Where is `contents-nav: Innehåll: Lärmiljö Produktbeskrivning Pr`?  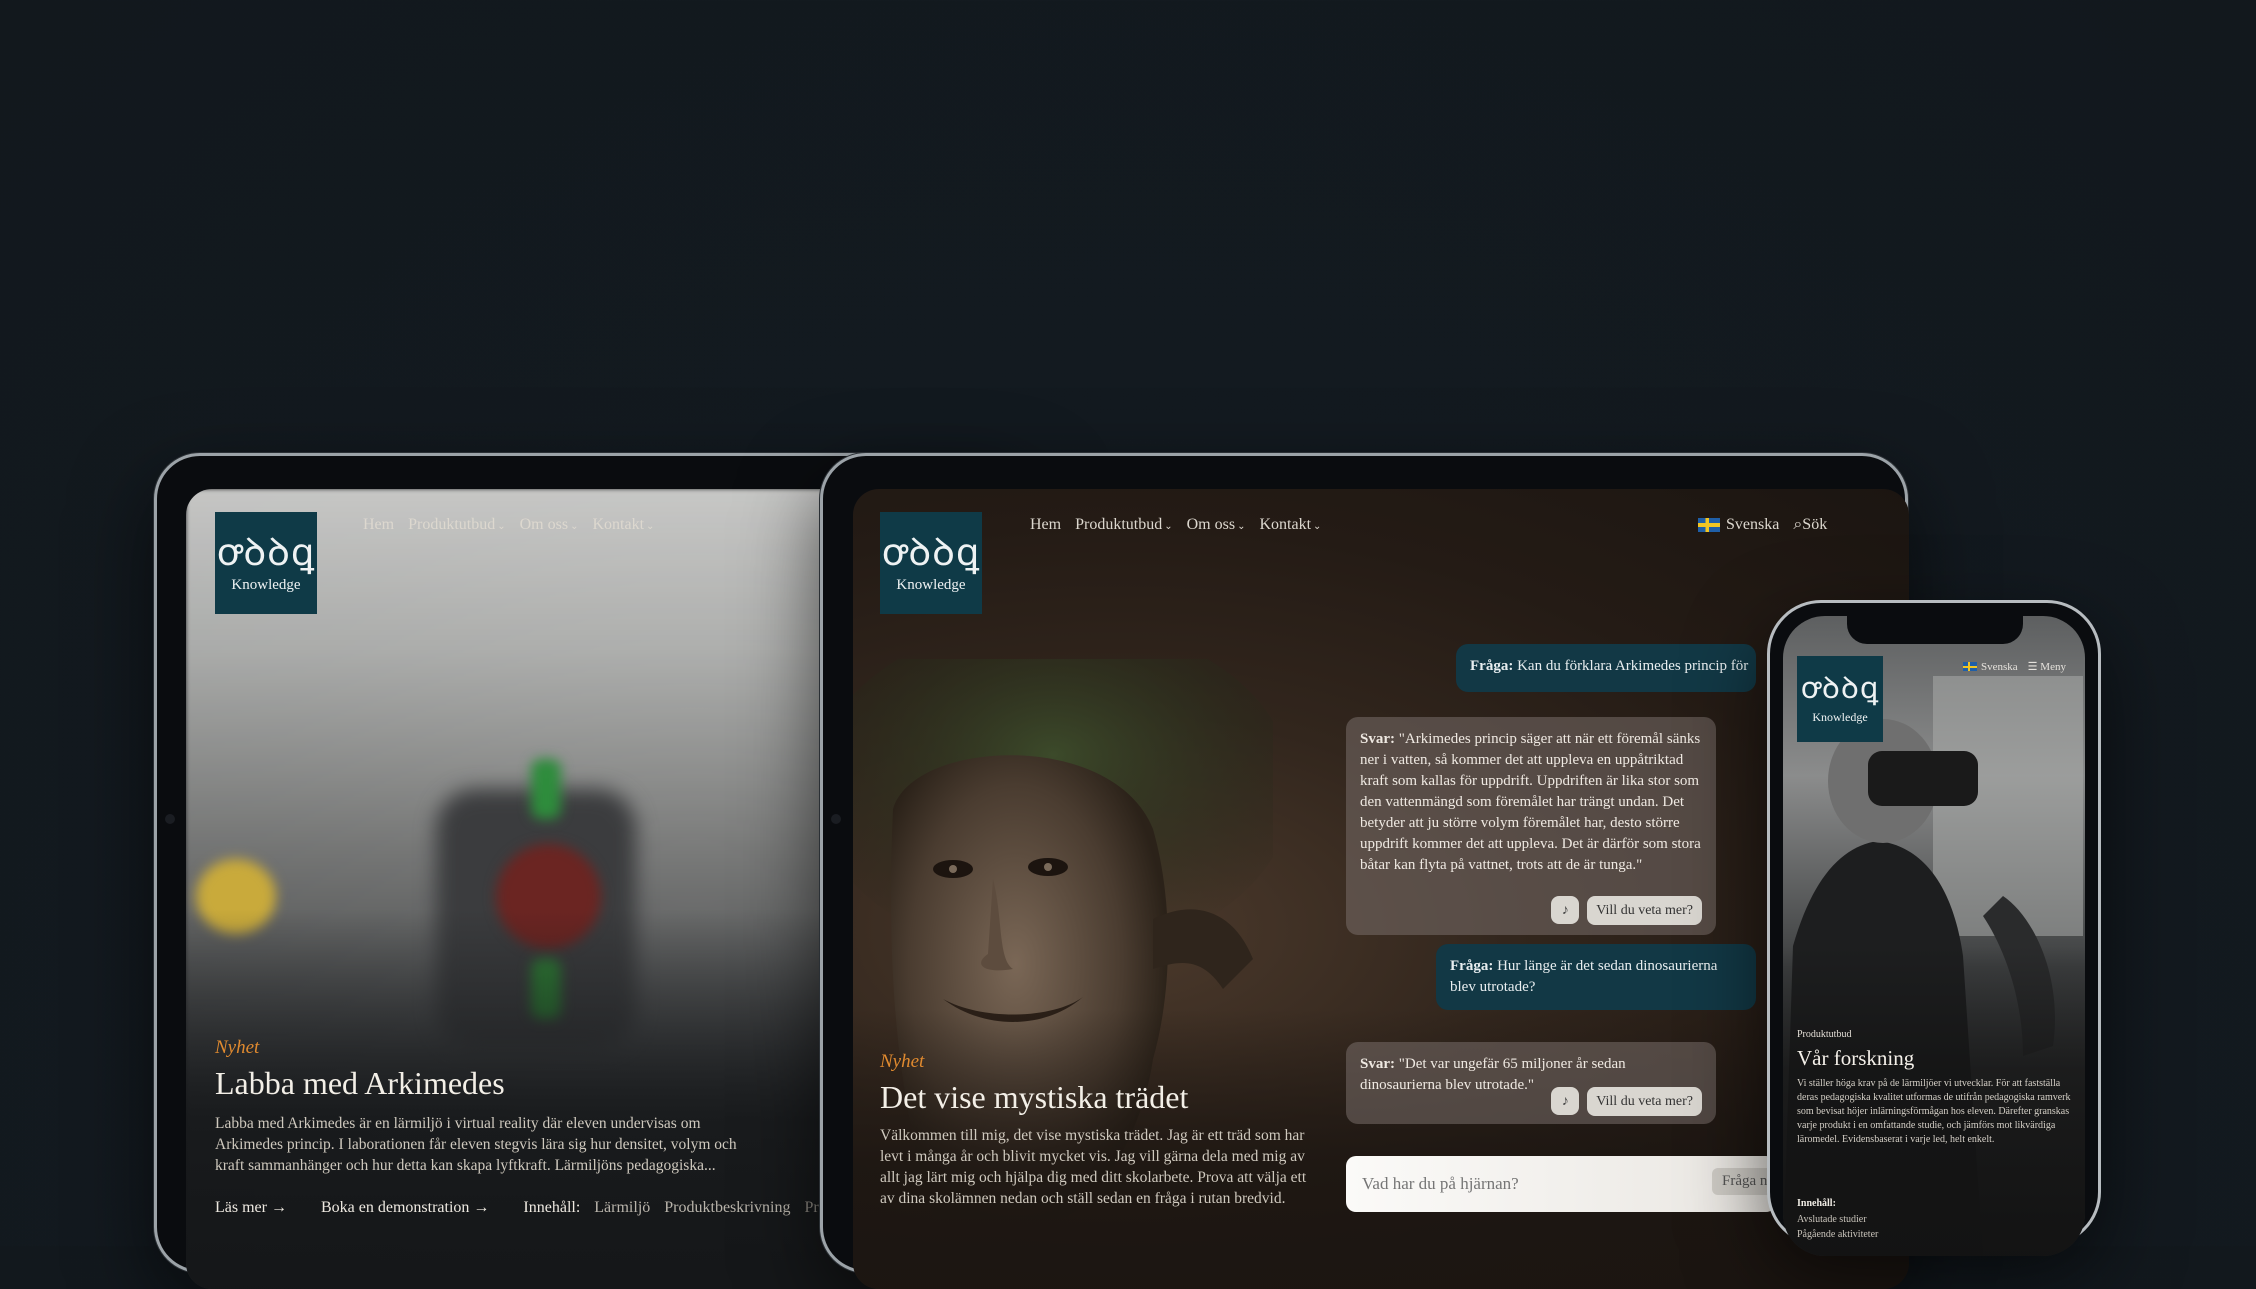
contents-nav: Innehåll: Lärmiljö Produktbeskrivning Pr is located at coordinates (670, 1208).